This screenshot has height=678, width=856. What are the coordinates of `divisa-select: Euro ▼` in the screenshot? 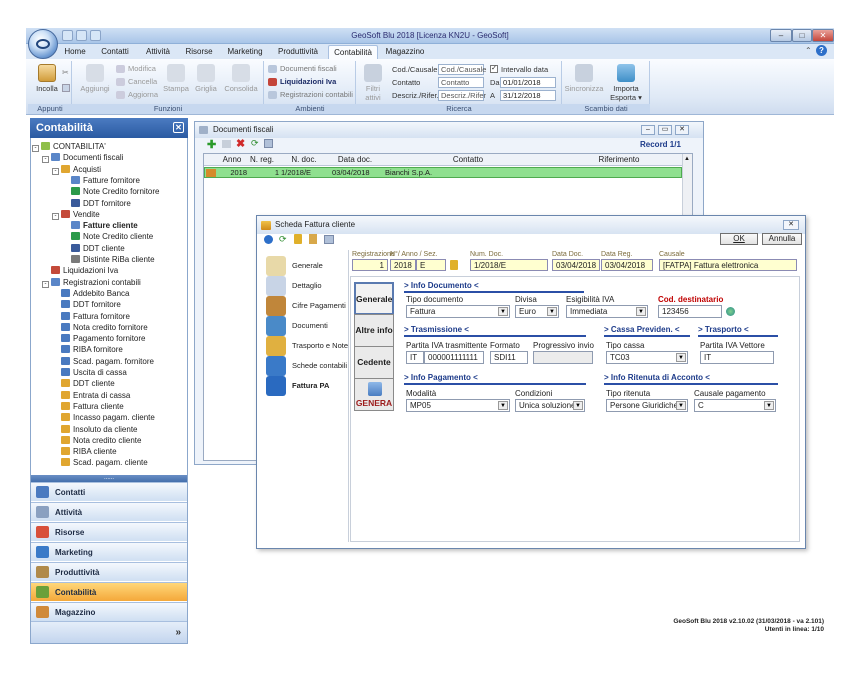 It's located at (537, 311).